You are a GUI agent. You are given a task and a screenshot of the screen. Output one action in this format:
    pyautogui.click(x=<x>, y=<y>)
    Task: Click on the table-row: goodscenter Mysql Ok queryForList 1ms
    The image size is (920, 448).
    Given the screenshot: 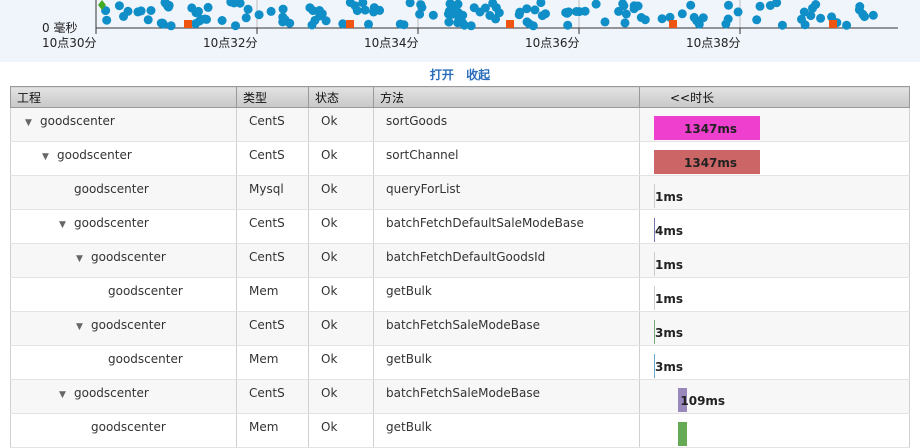 What is the action you would take?
    pyautogui.click(x=460, y=192)
    